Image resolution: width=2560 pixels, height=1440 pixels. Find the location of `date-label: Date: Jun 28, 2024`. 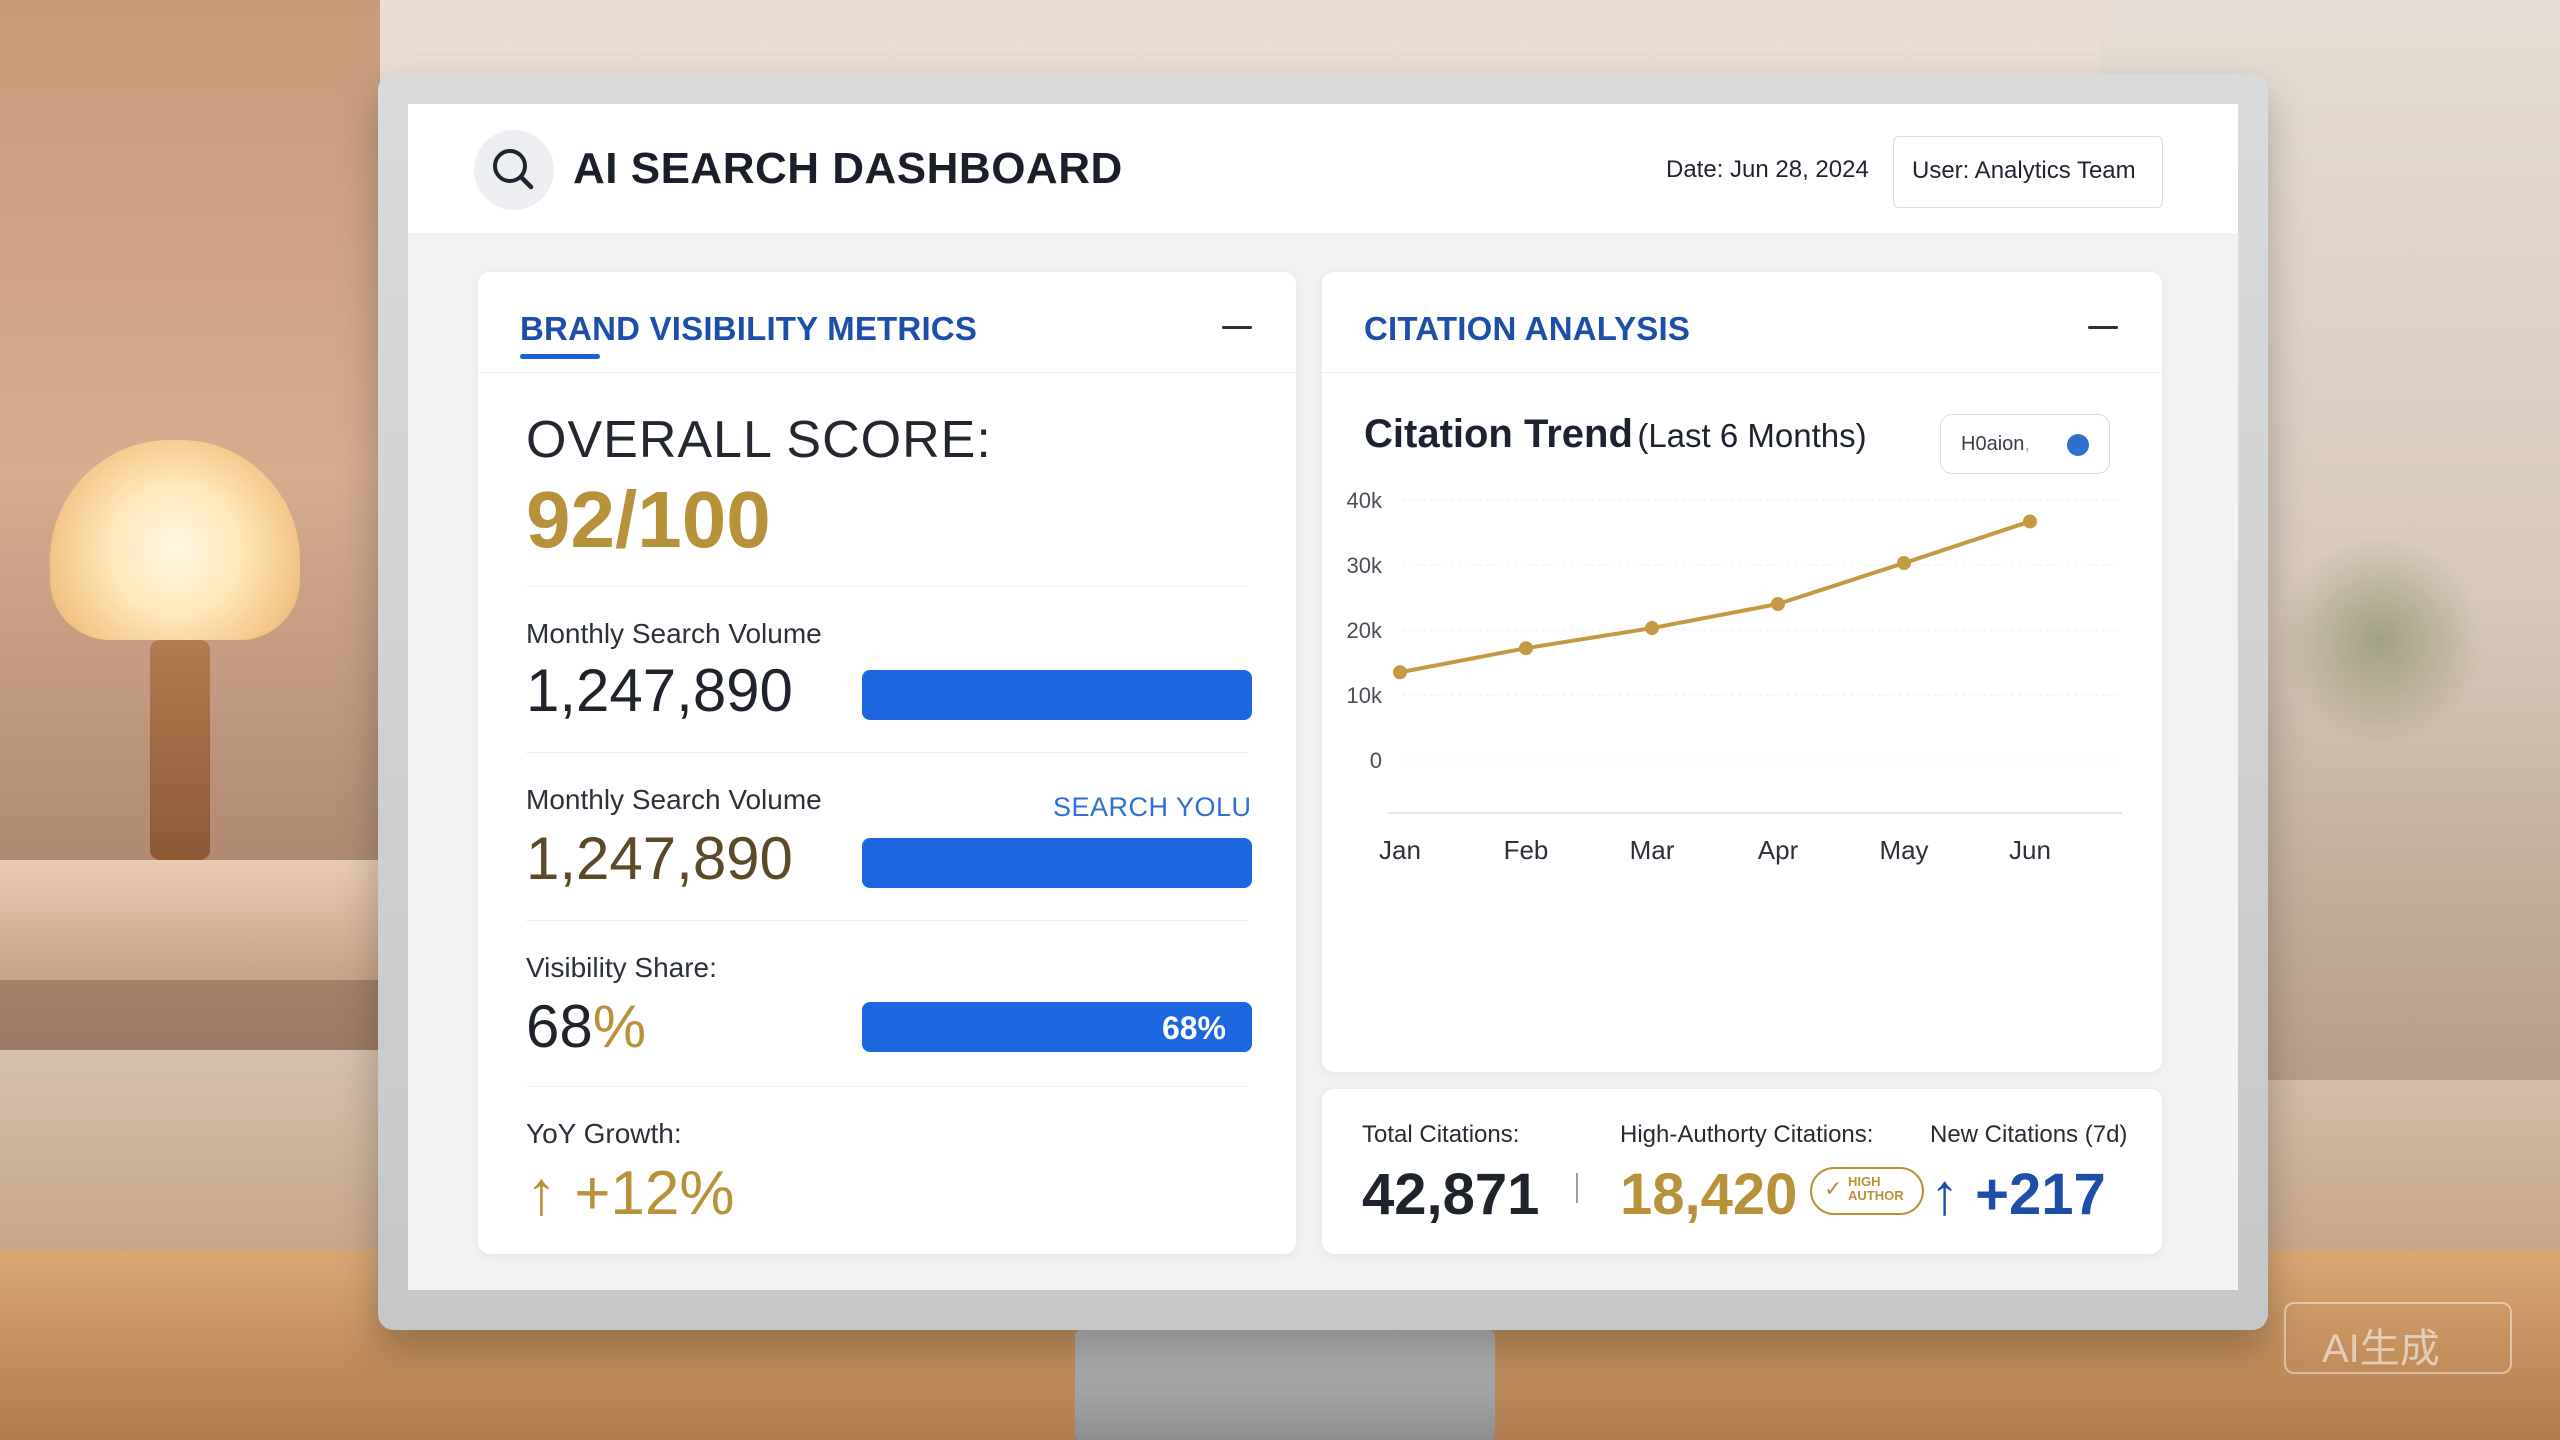

date-label: Date: Jun 28, 2024 is located at coordinates (1767, 169).